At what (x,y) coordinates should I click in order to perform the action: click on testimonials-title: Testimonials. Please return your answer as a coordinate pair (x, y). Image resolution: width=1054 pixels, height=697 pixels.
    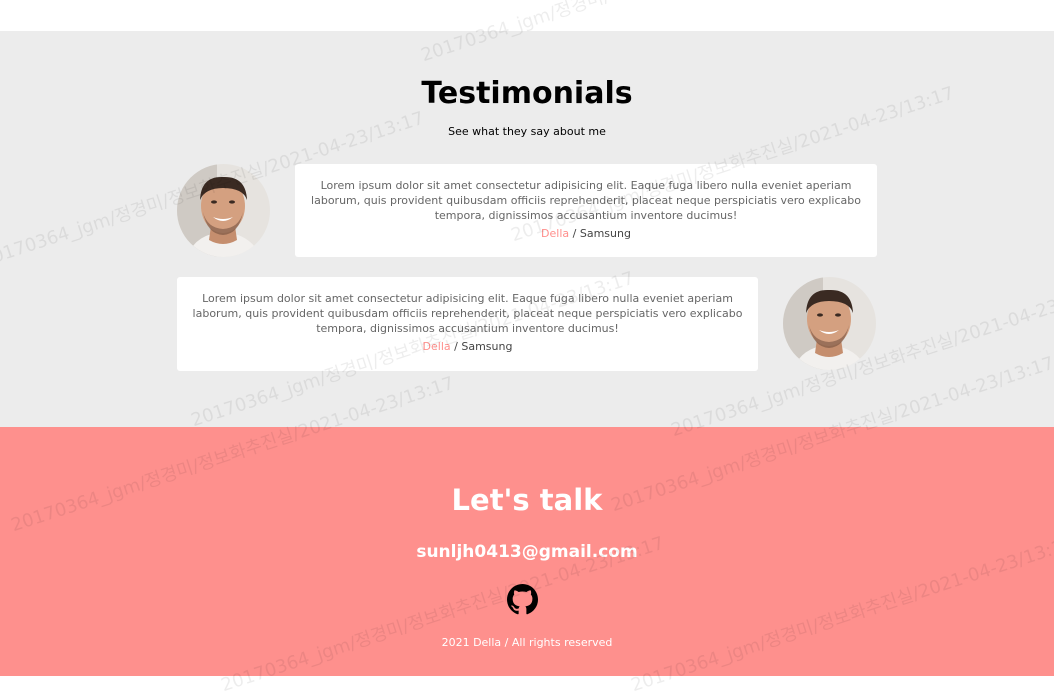
    Looking at the image, I should click on (527, 93).